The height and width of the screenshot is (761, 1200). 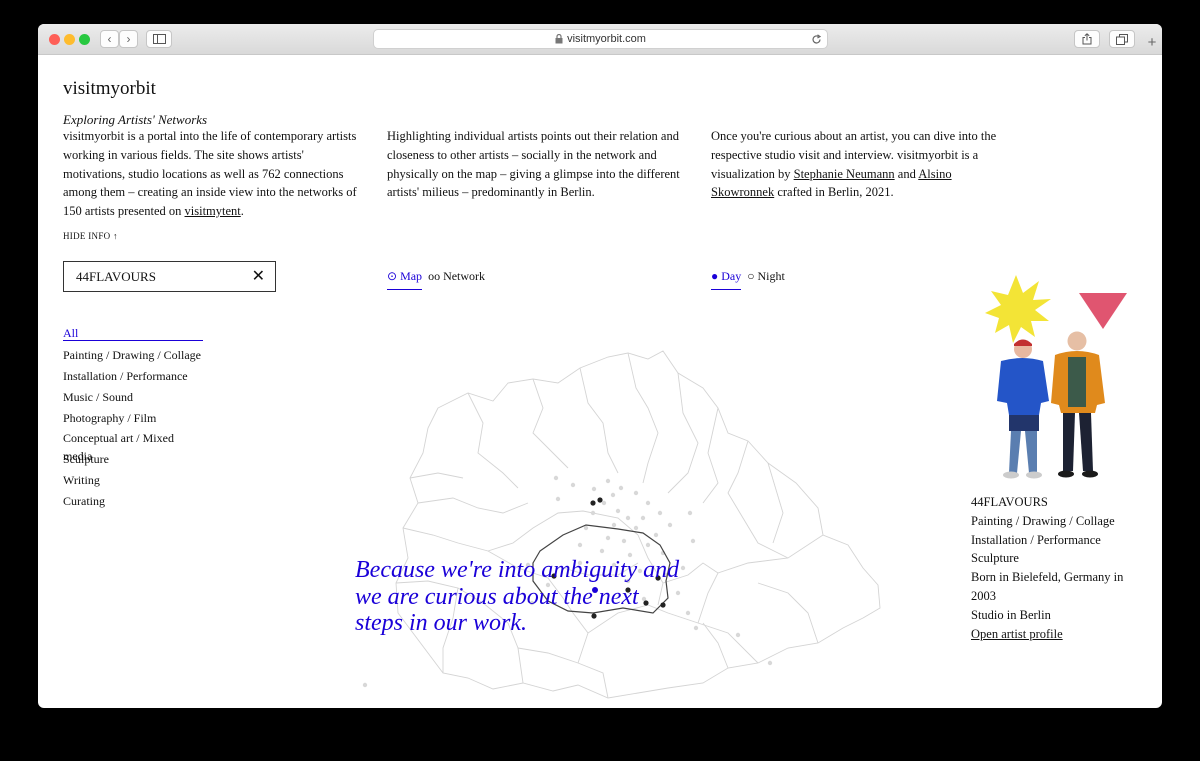 I want to click on tab-night: ○ Night, so click(x=766, y=279).